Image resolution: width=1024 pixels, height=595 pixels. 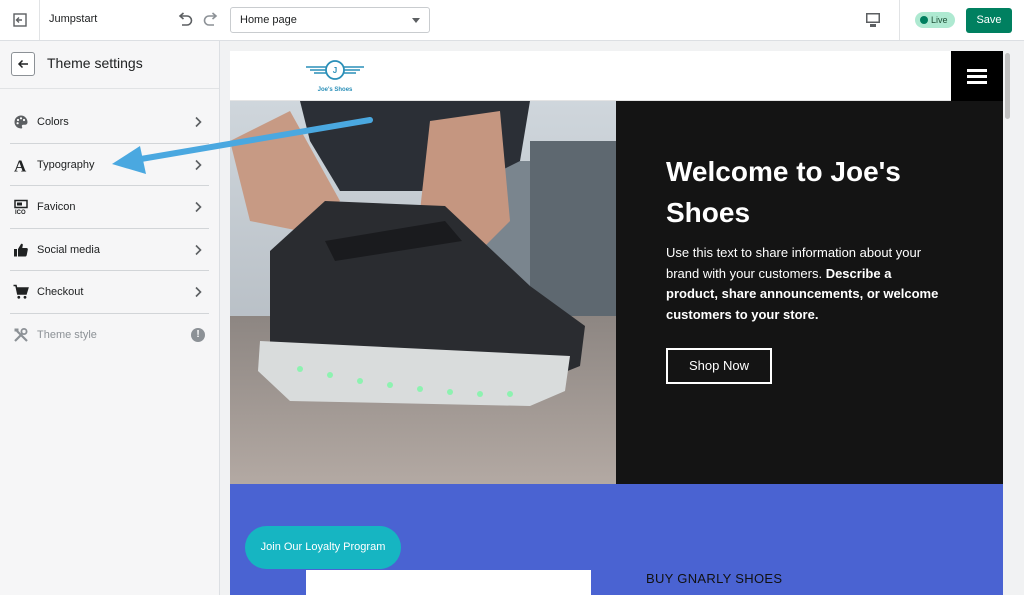 What do you see at coordinates (21, 249) in the screenshot?
I see `thumbs-up-icon` at bounding box center [21, 249].